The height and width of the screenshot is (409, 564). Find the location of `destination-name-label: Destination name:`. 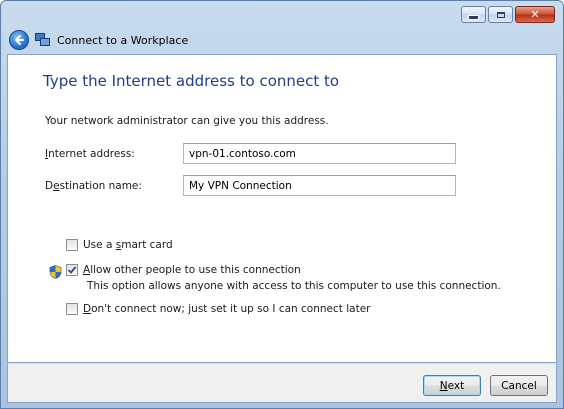

destination-name-label: Destination name: is located at coordinates (93, 186).